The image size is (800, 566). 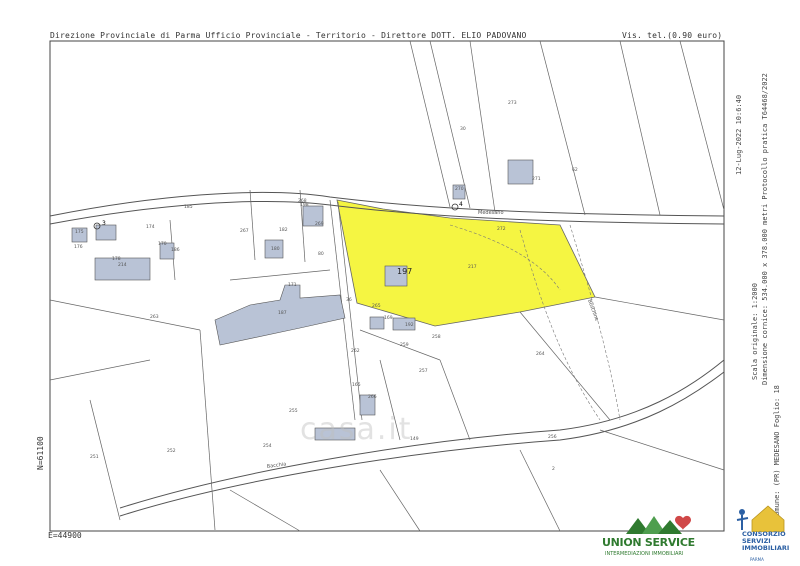 What do you see at coordinates (282, 313) in the screenshot?
I see `parcel-label: 187` at bounding box center [282, 313].